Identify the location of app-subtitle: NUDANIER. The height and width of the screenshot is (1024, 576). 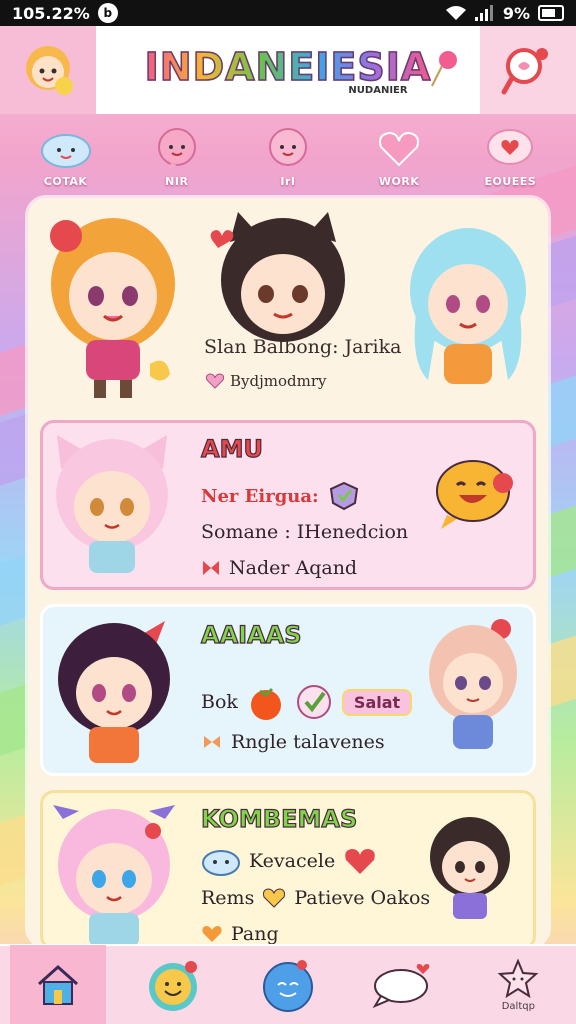
(378, 90).